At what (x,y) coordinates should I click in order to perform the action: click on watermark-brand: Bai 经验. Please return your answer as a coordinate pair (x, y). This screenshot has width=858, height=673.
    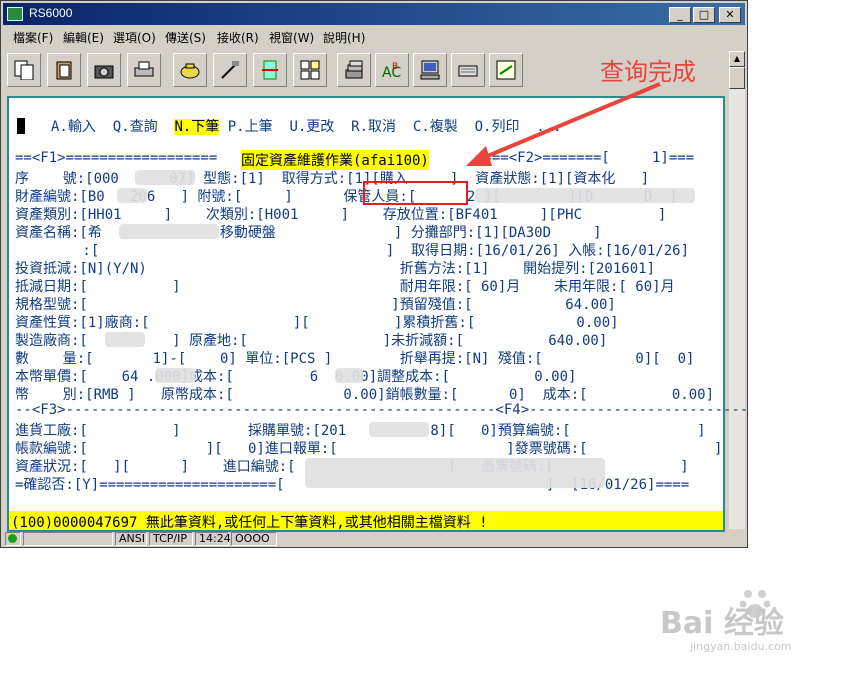
    Looking at the image, I should click on (722, 623).